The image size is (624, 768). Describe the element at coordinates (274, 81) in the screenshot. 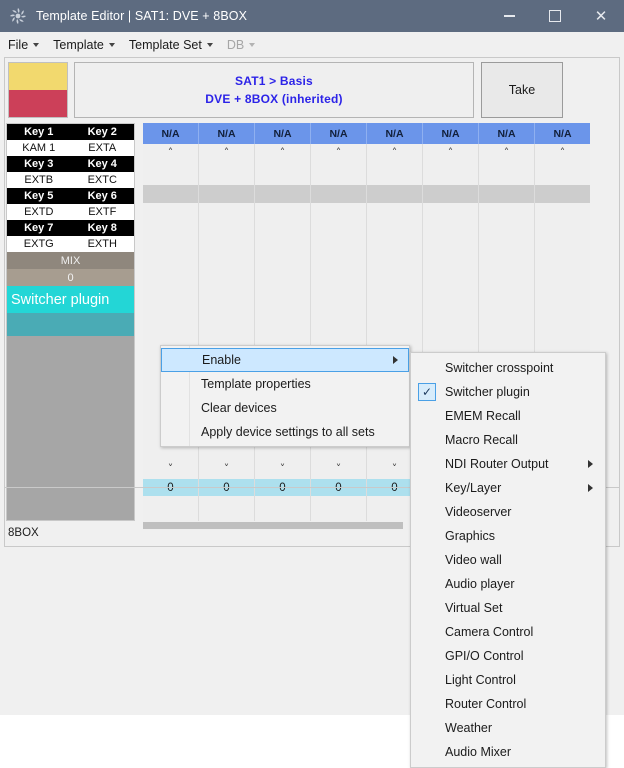

I see `breadcrumb: SAT1 > Basis` at that location.